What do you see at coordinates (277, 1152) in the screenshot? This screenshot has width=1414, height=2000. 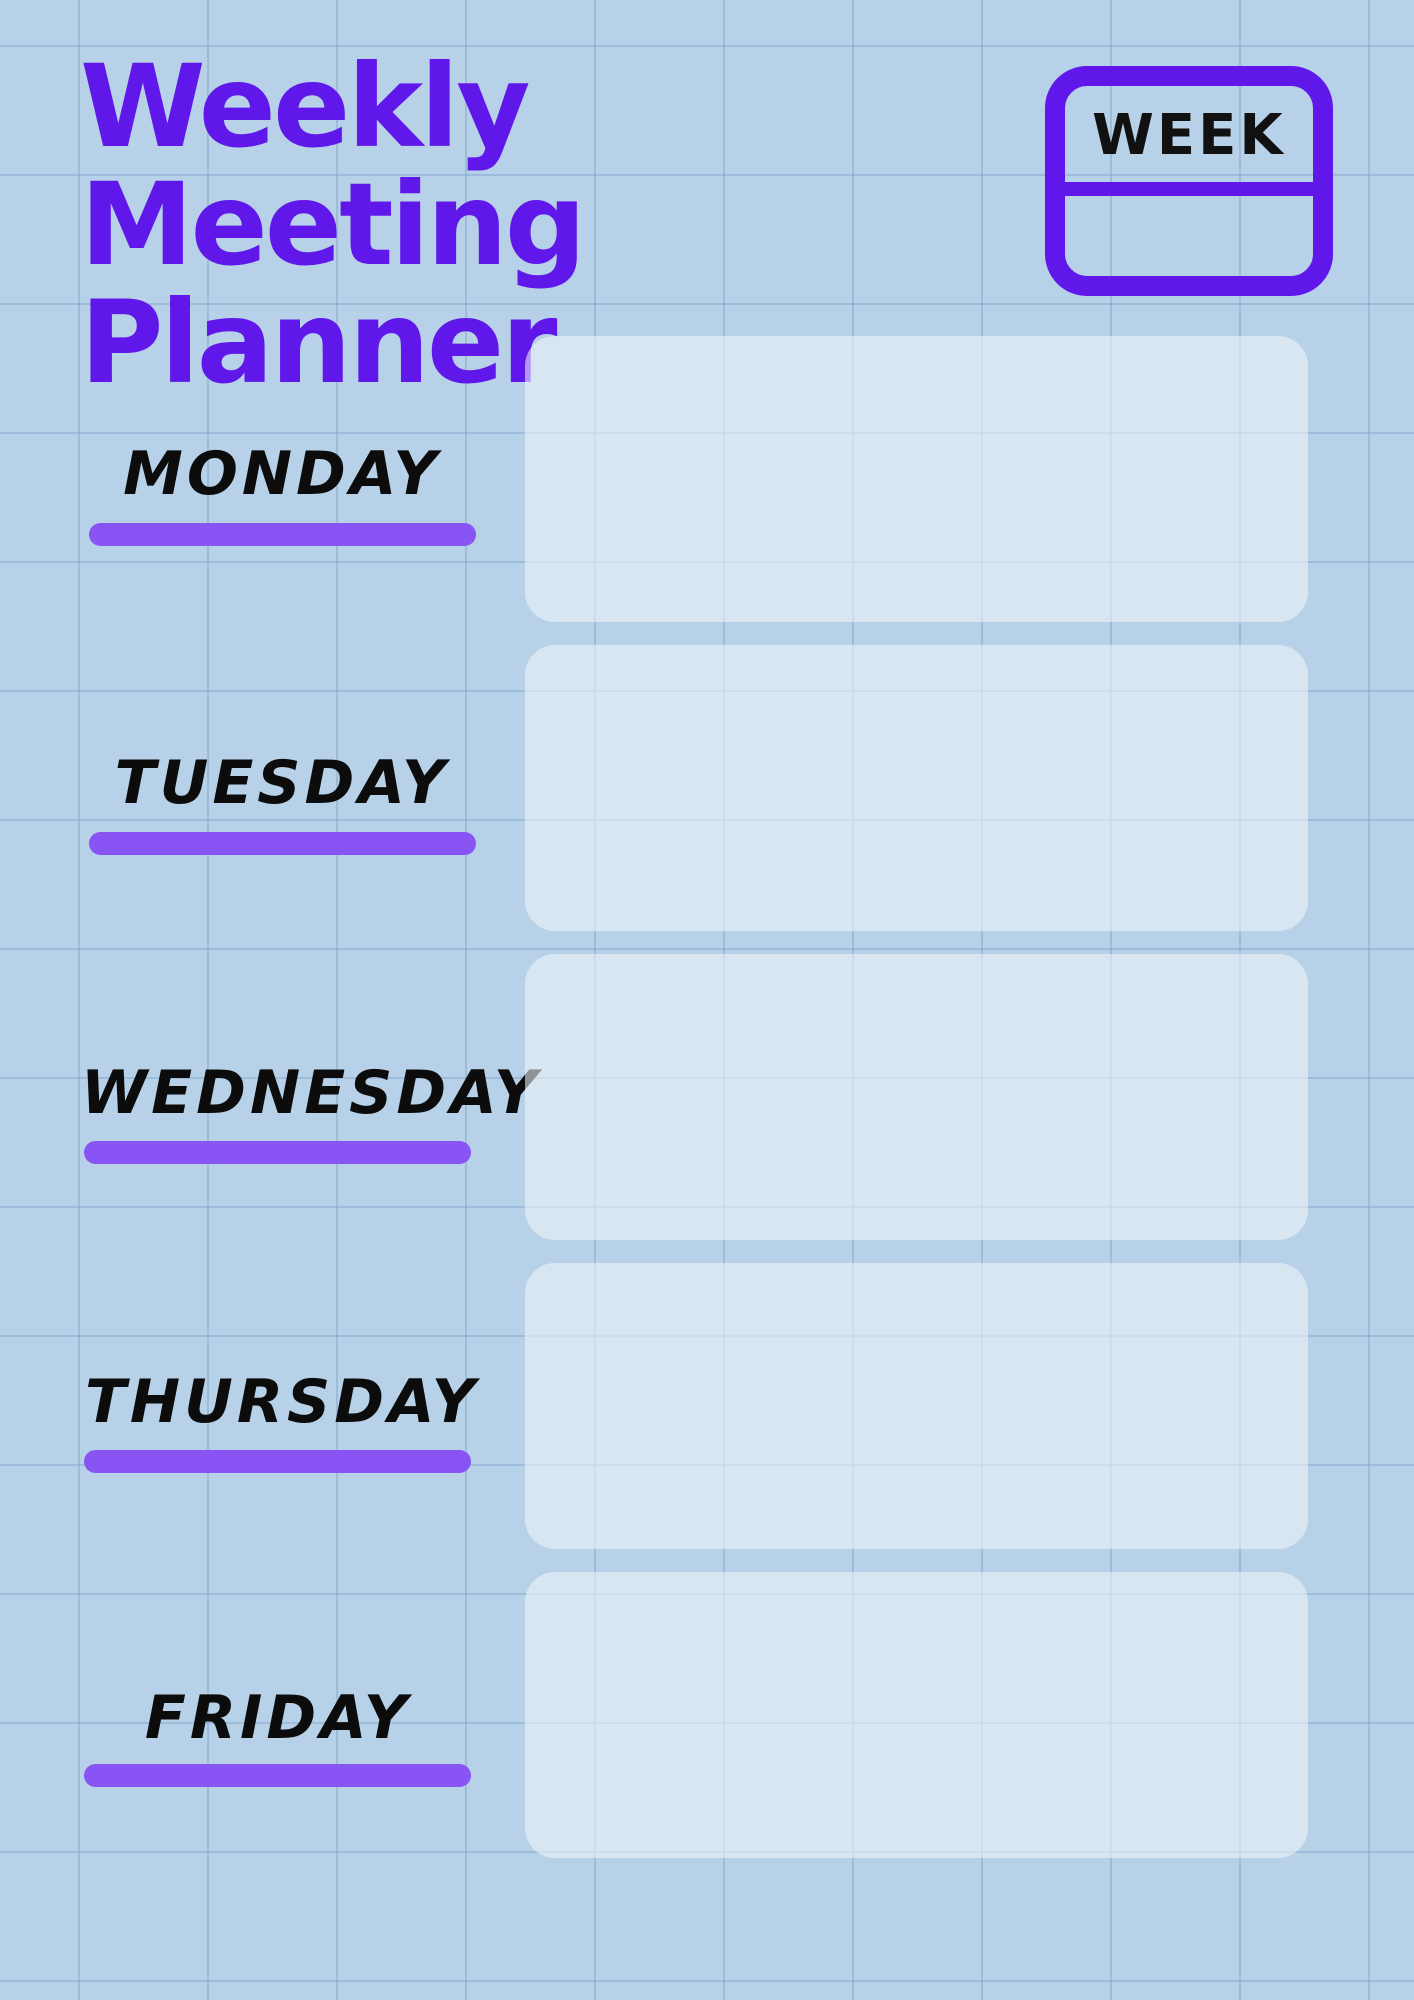 I see `day-underline-wednesday` at bounding box center [277, 1152].